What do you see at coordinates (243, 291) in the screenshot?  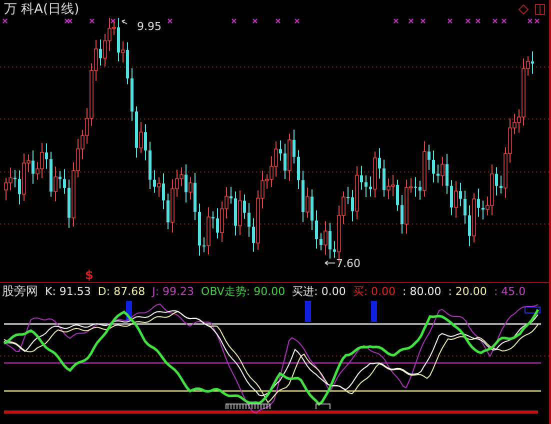 I see `indicator-reading: OBV走势: 90.00` at bounding box center [243, 291].